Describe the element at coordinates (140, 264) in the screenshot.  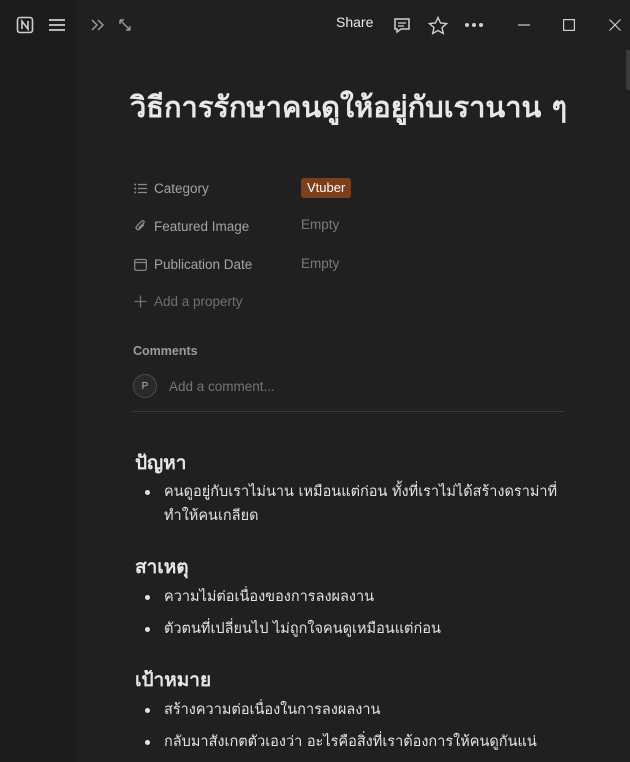
I see `calendar-icon` at that location.